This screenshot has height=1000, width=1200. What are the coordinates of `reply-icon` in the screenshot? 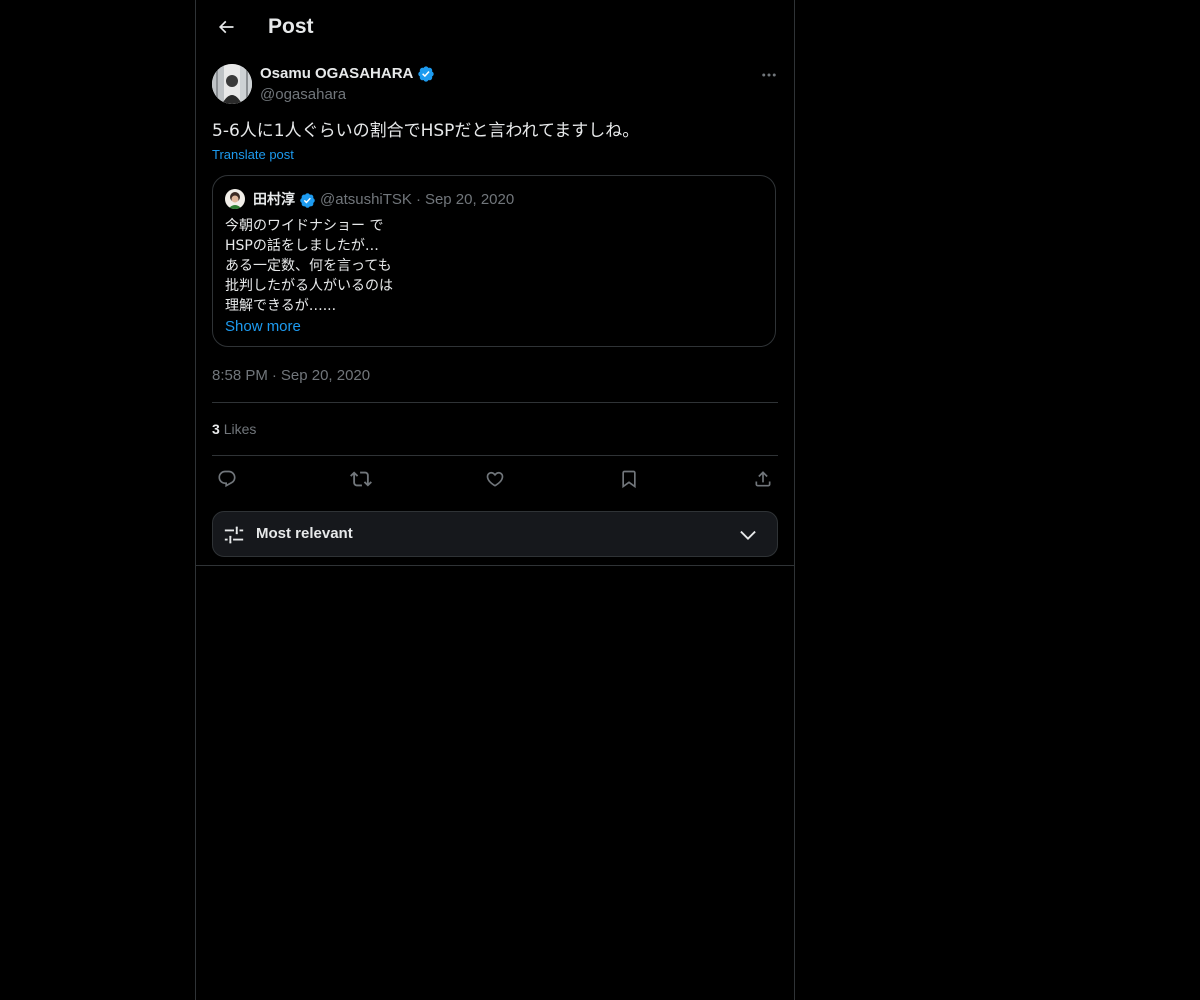 It's located at (227, 479).